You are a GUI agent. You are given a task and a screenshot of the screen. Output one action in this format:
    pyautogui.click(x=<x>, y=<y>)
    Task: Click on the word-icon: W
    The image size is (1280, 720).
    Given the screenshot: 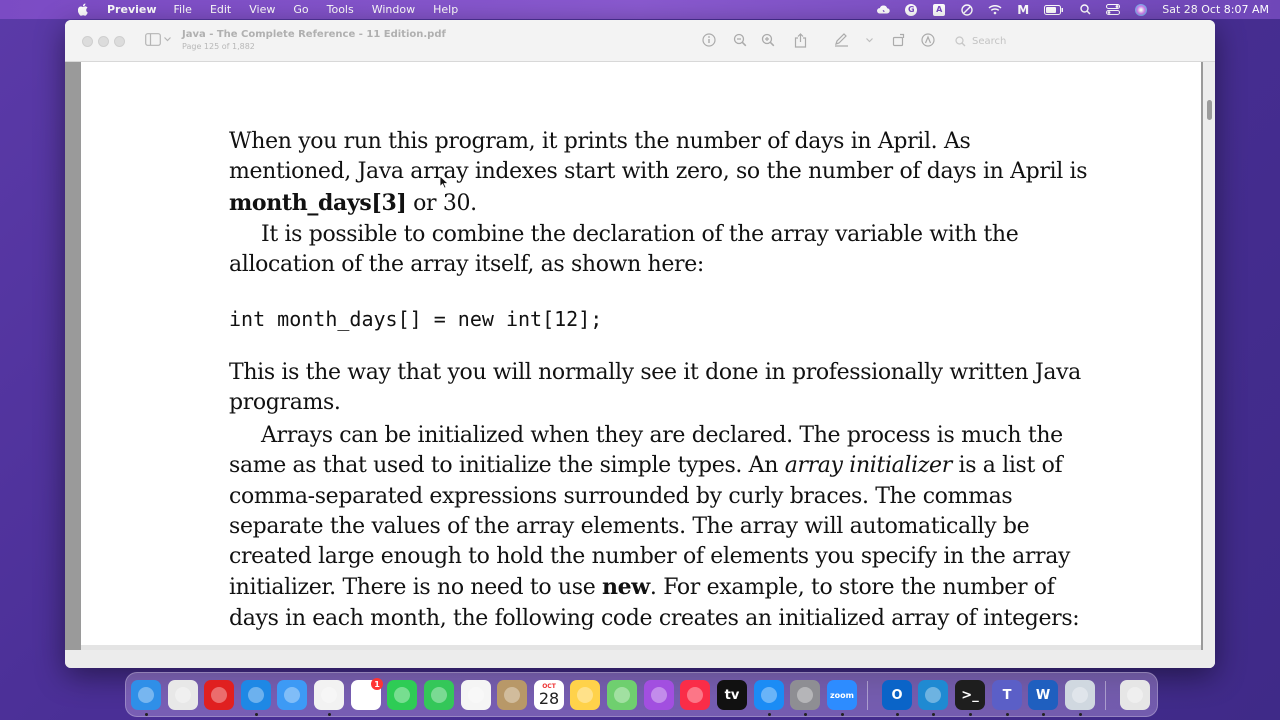 What is the action you would take?
    pyautogui.click(x=1043, y=695)
    